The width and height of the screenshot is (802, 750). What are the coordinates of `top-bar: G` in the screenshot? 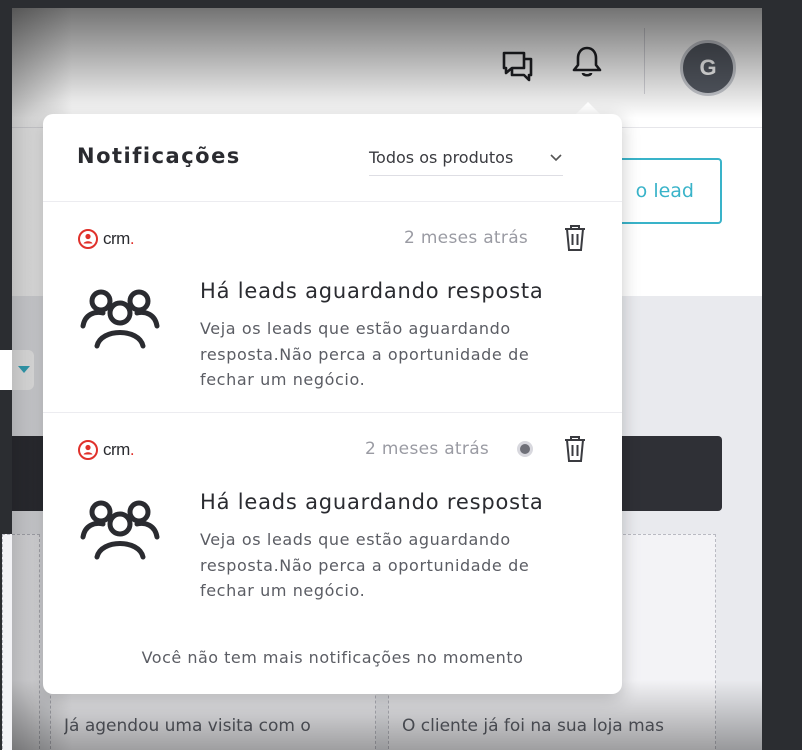 It's located at (387, 68).